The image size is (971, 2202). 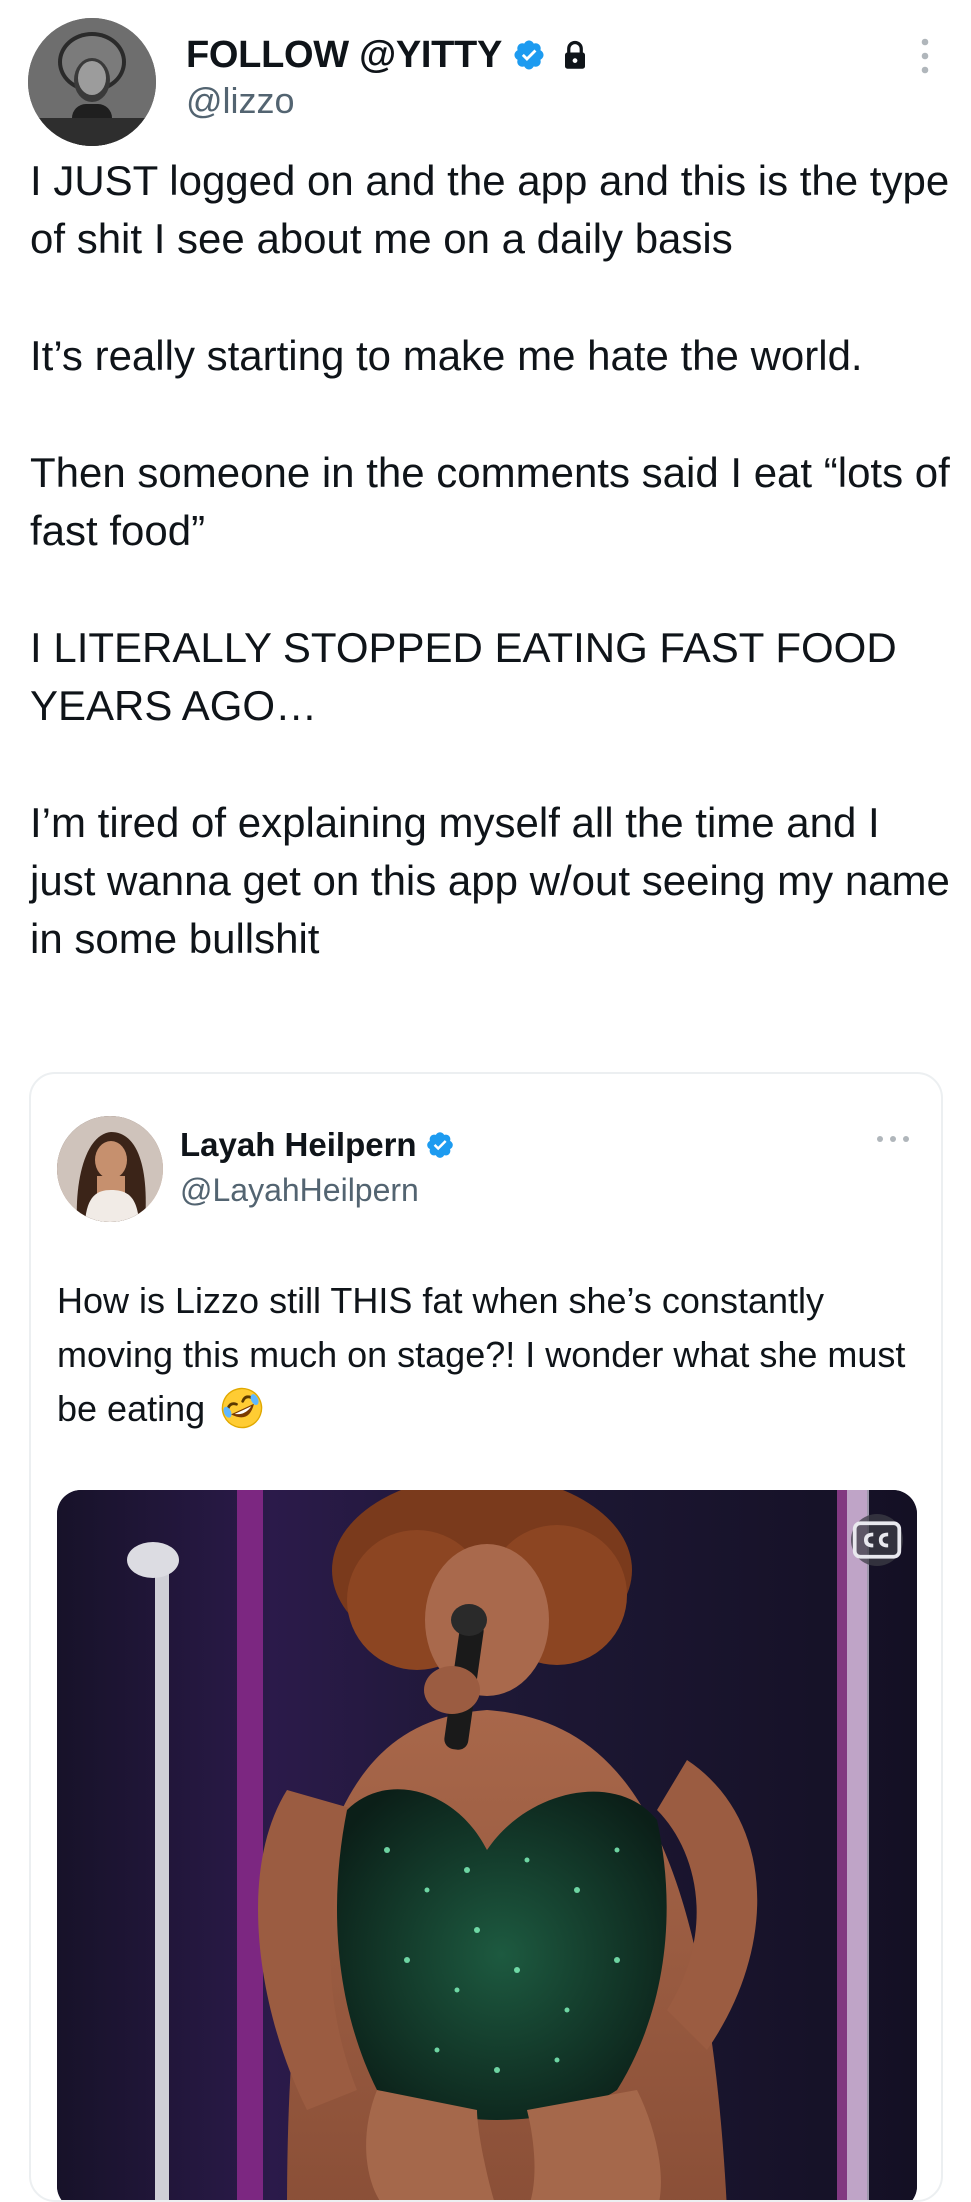 What do you see at coordinates (298, 1145) in the screenshot?
I see `quoted-author-display-name: Layah Heilpern` at bounding box center [298, 1145].